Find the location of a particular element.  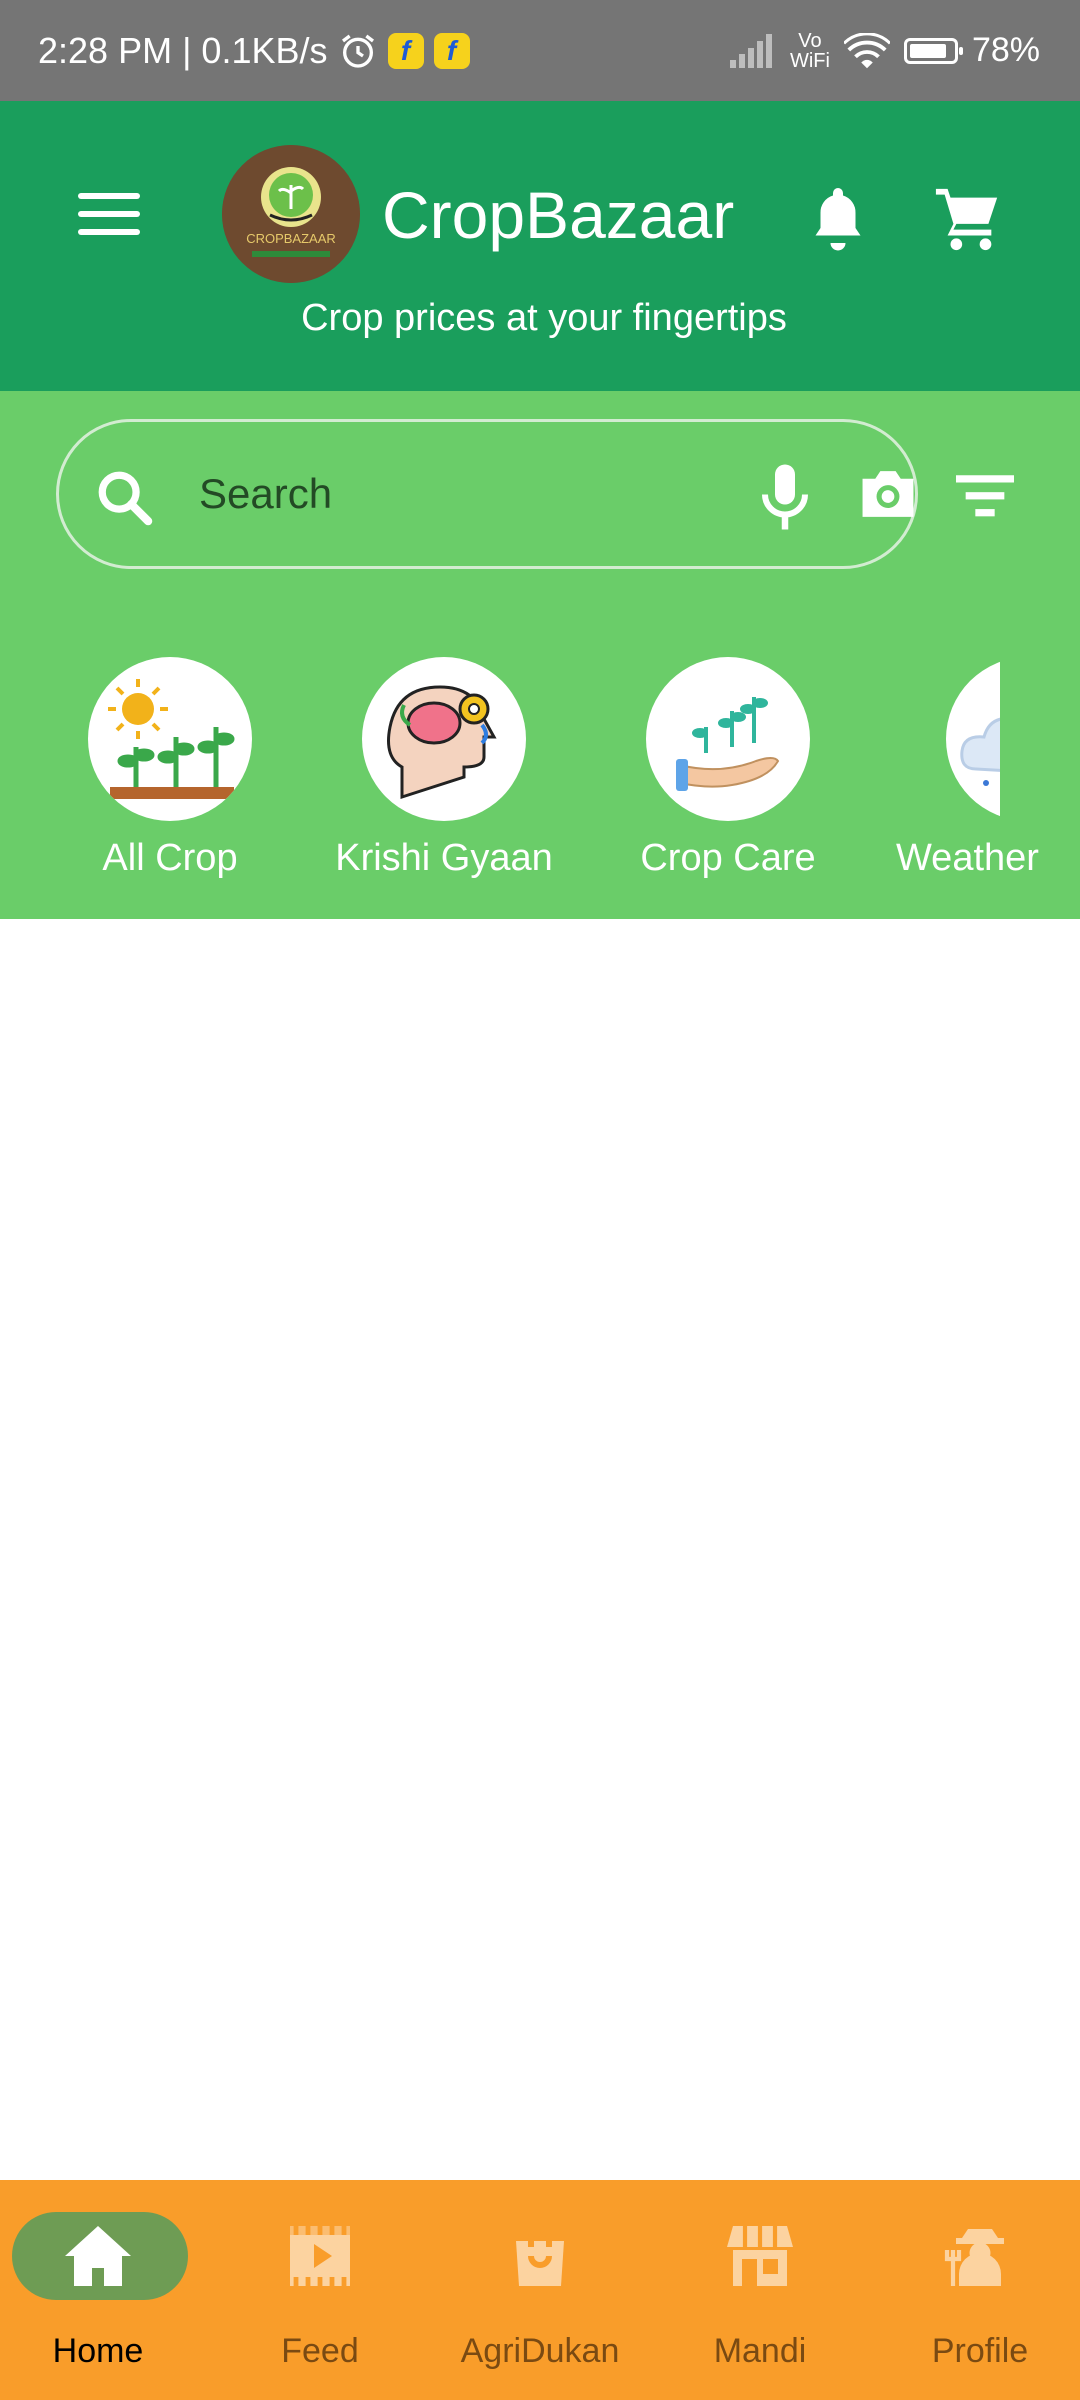

nav-label: Home is located at coordinates (98, 2351).